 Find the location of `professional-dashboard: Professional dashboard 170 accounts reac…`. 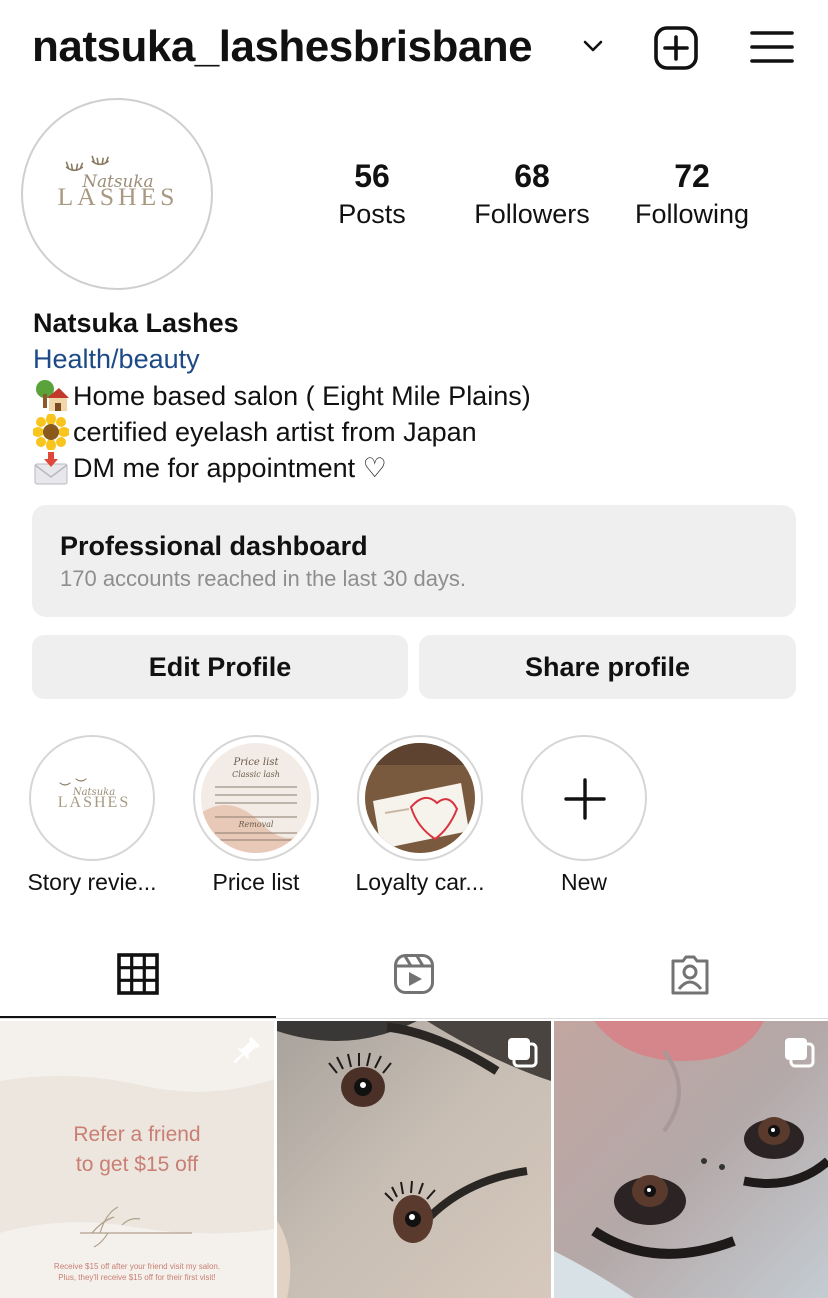

professional-dashboard: Professional dashboard 170 accounts reac… is located at coordinates (414, 561).